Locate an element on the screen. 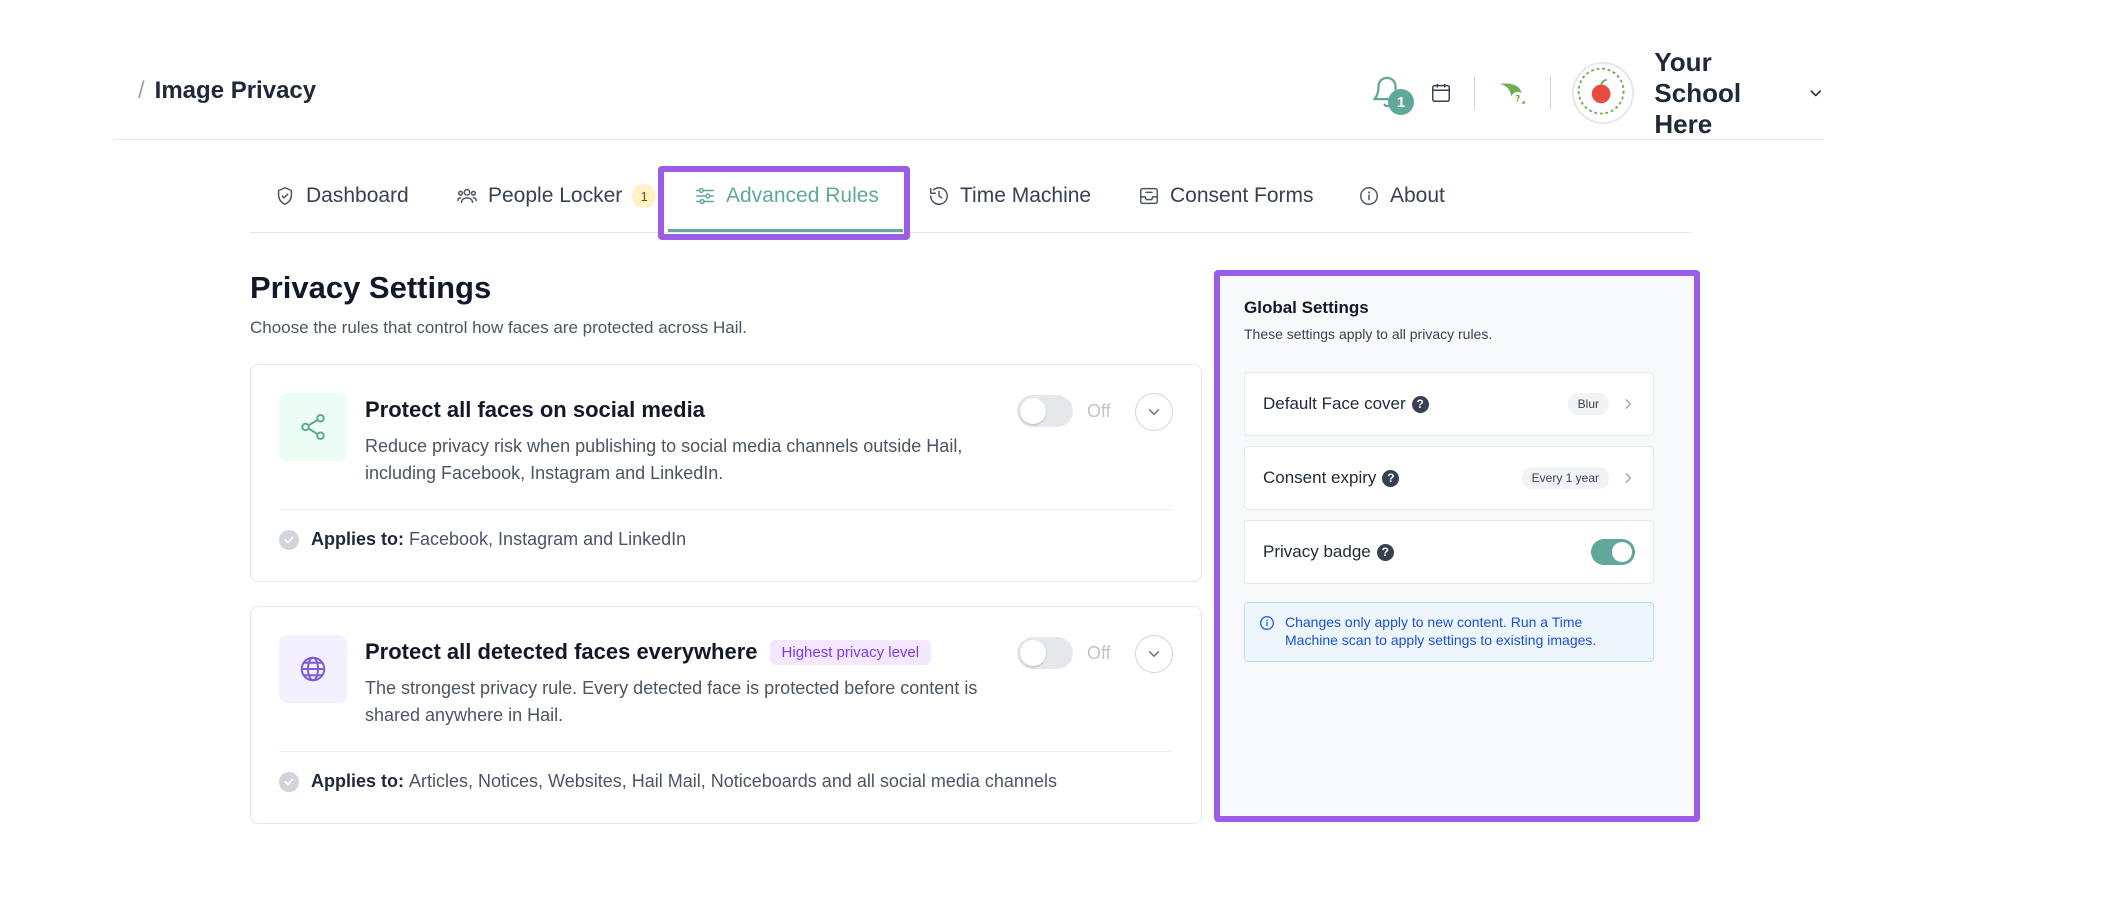 Image resolution: width=2122 pixels, height=918 pixels. tab-people-locker: People Locker 1 is located at coordinates (556, 196).